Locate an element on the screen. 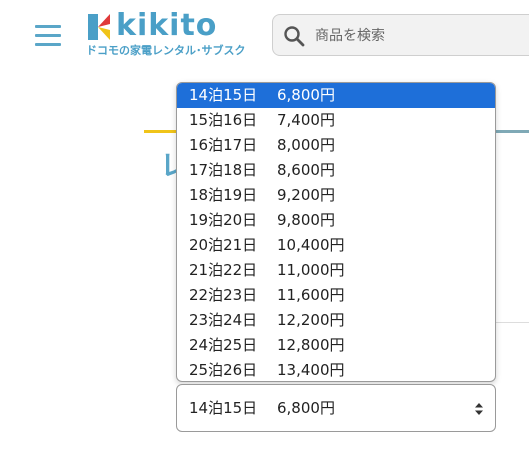 The image size is (529, 476). section-divider-line is located at coordinates (511, 131).